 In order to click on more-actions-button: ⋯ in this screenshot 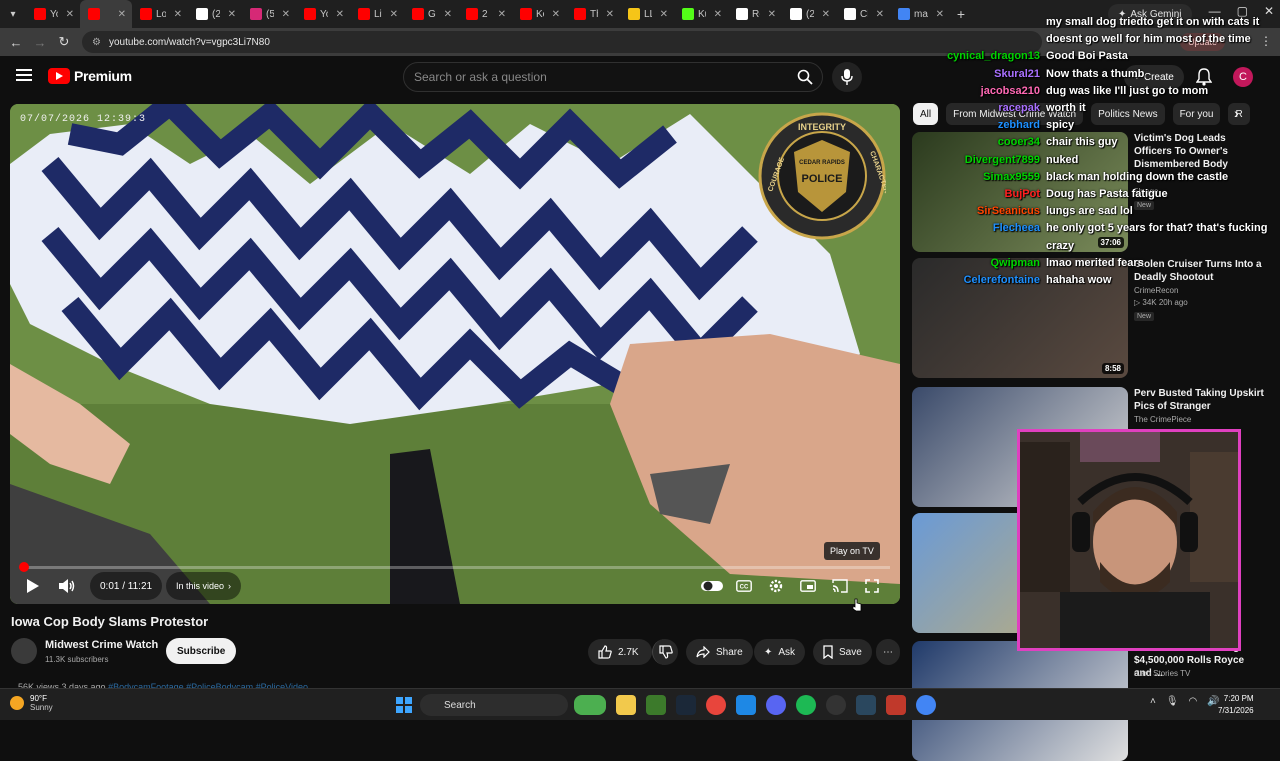, I will do `click(888, 652)`.